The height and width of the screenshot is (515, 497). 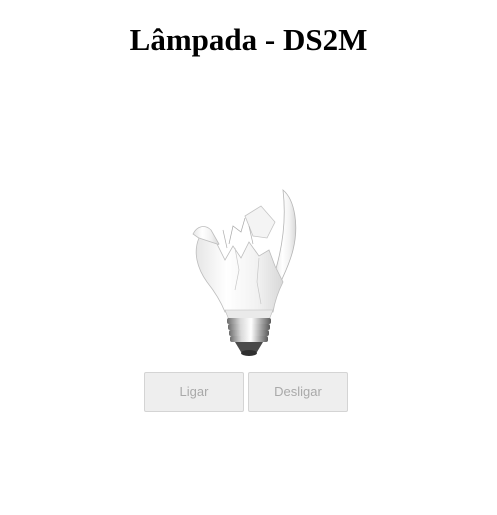 I want to click on page-title: Lâmpada - DS2M, so click(x=248, y=39).